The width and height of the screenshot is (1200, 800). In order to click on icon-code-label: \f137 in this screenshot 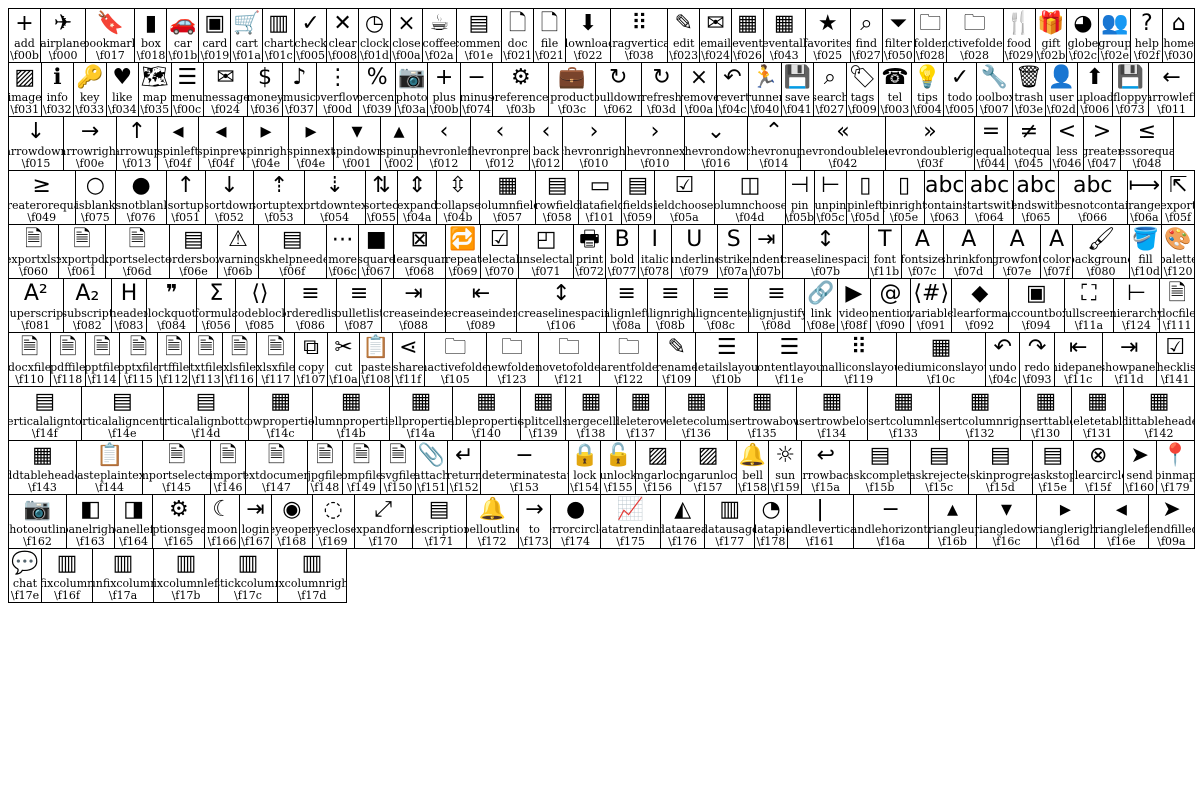, I will do `click(641, 433)`.